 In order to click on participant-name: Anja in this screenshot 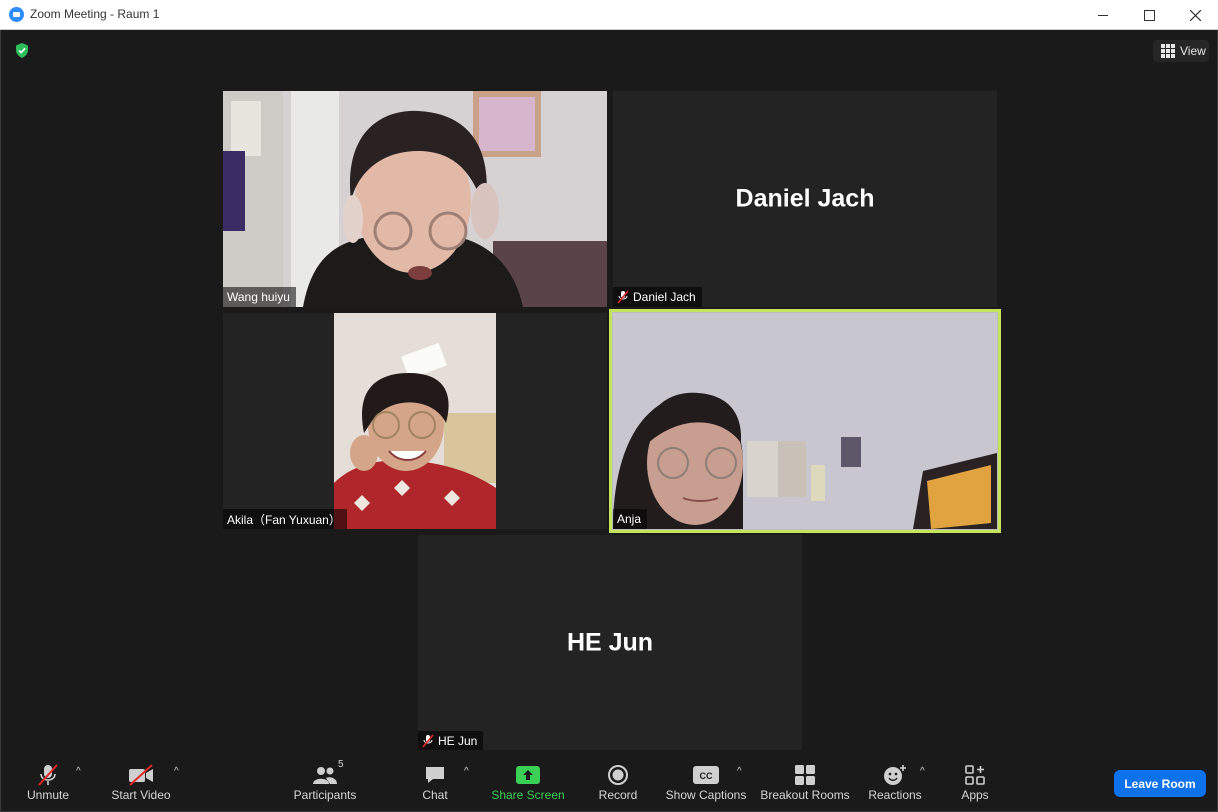, I will do `click(629, 519)`.